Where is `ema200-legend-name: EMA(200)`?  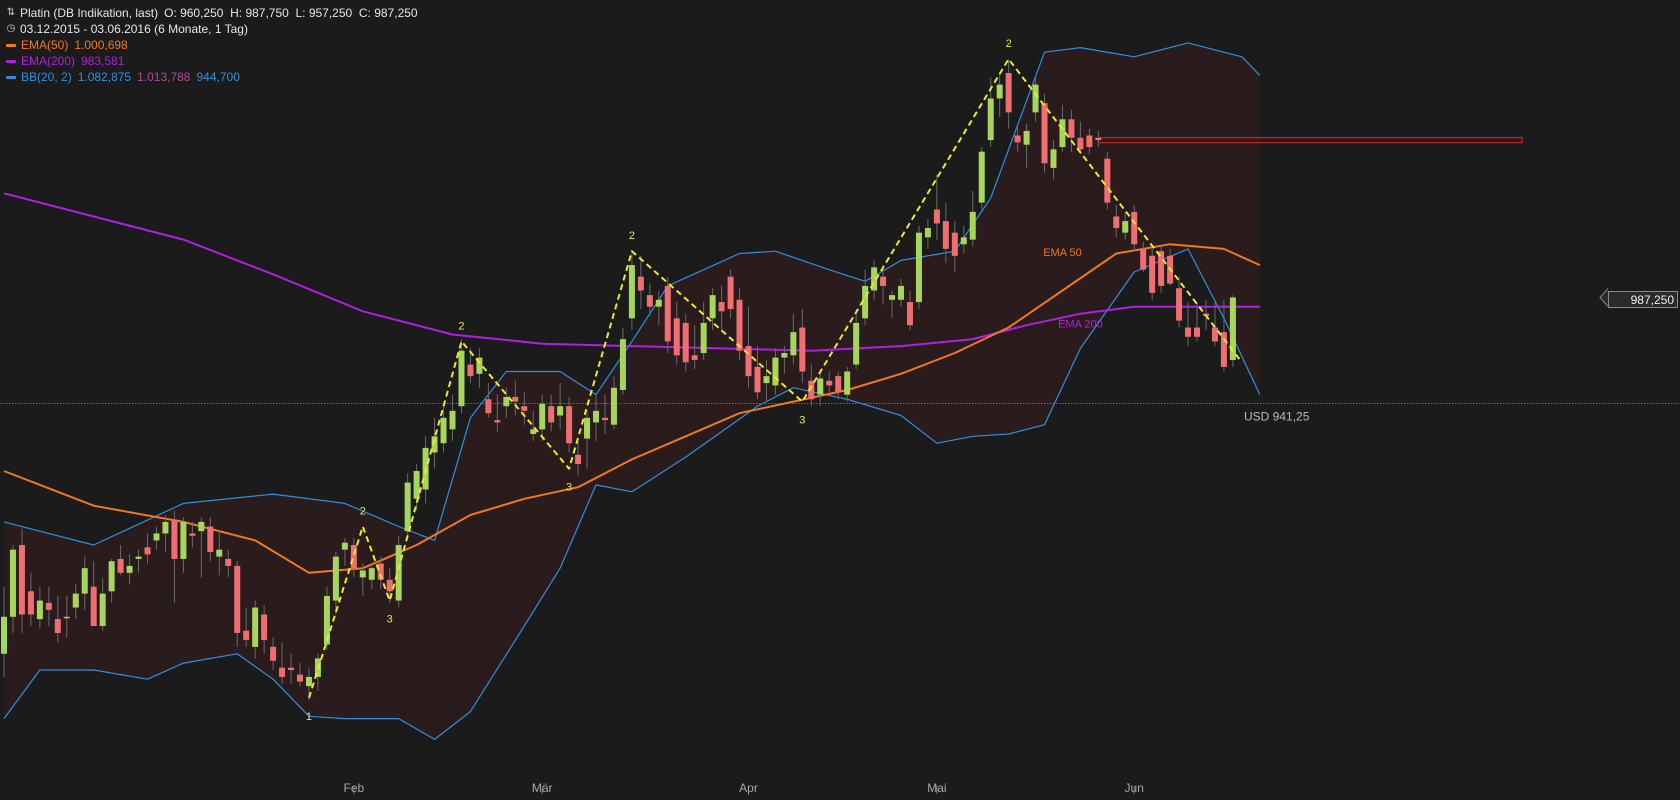 ema200-legend-name: EMA(200) is located at coordinates (48, 61).